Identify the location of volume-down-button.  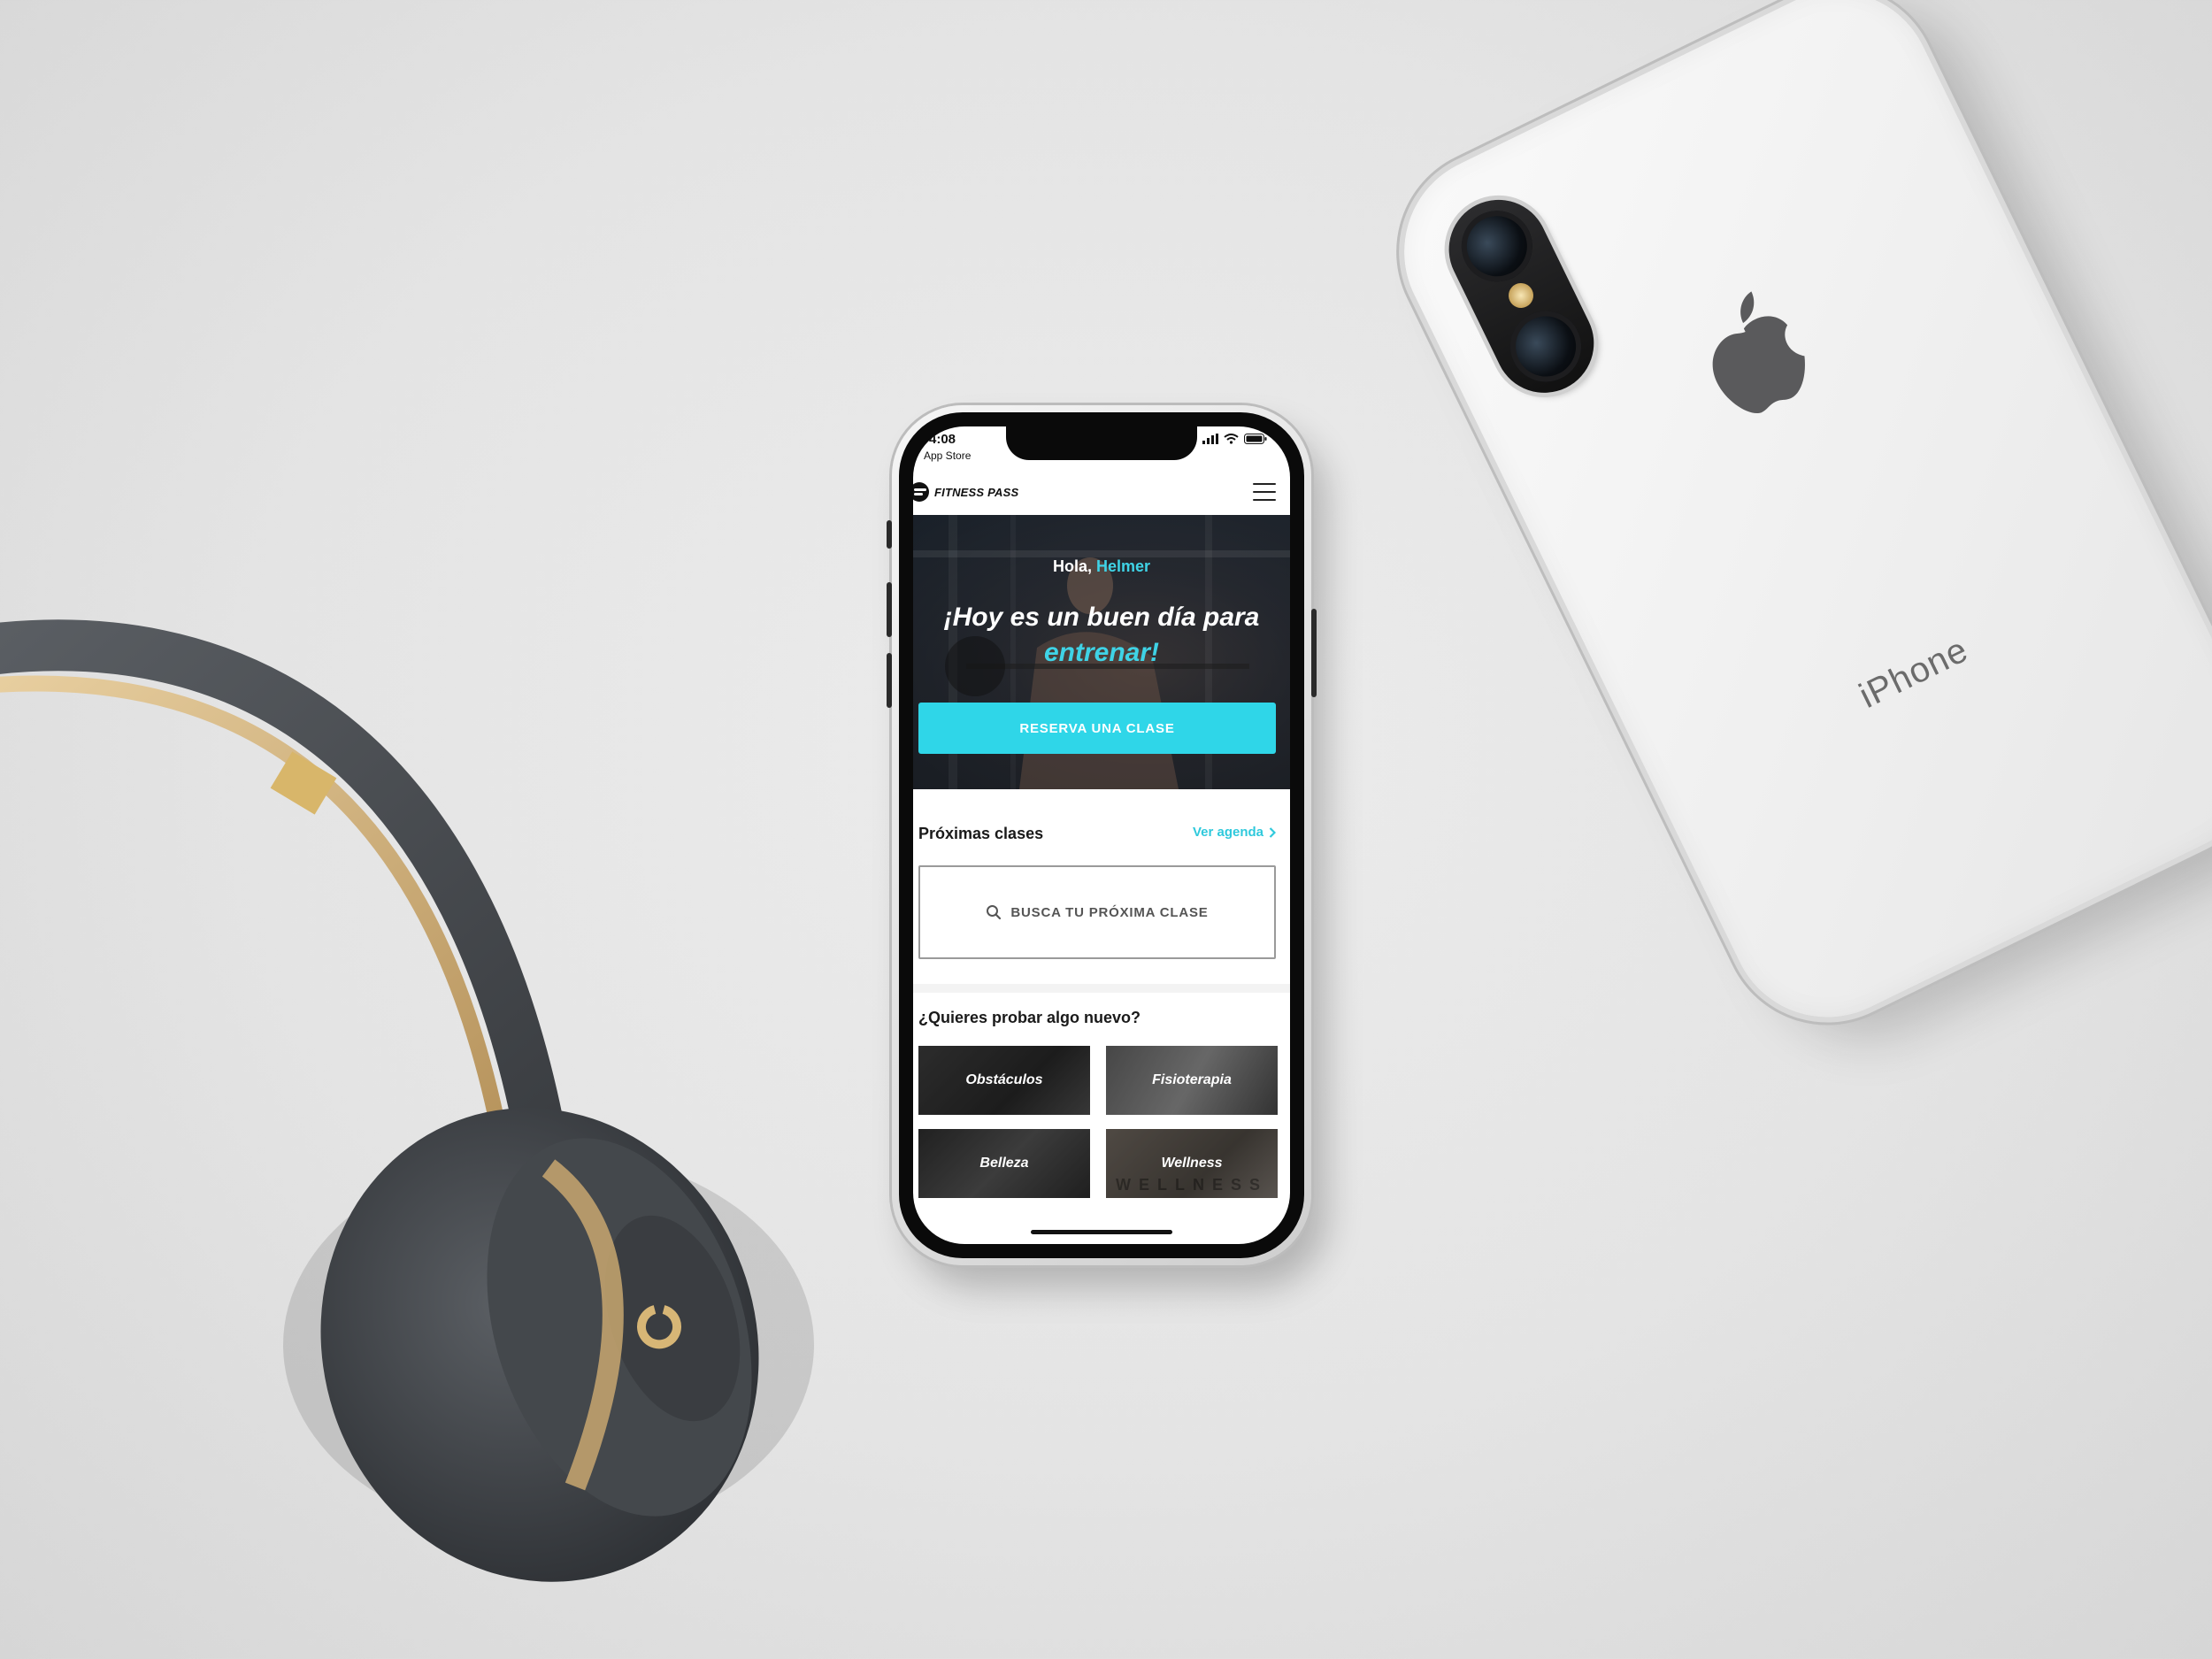
(890, 681).